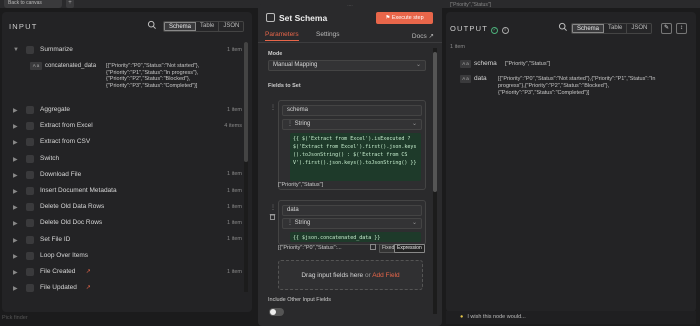  I want to click on expression-editor: {{ $json.concatenated_data }}, so click(355, 237).